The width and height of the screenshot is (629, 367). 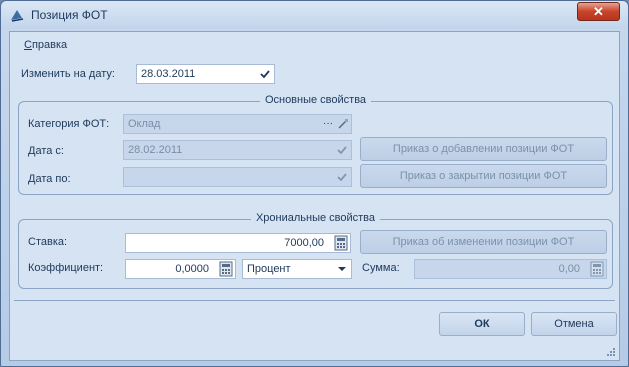 I want to click on menu-help-label: правка, so click(x=49, y=45).